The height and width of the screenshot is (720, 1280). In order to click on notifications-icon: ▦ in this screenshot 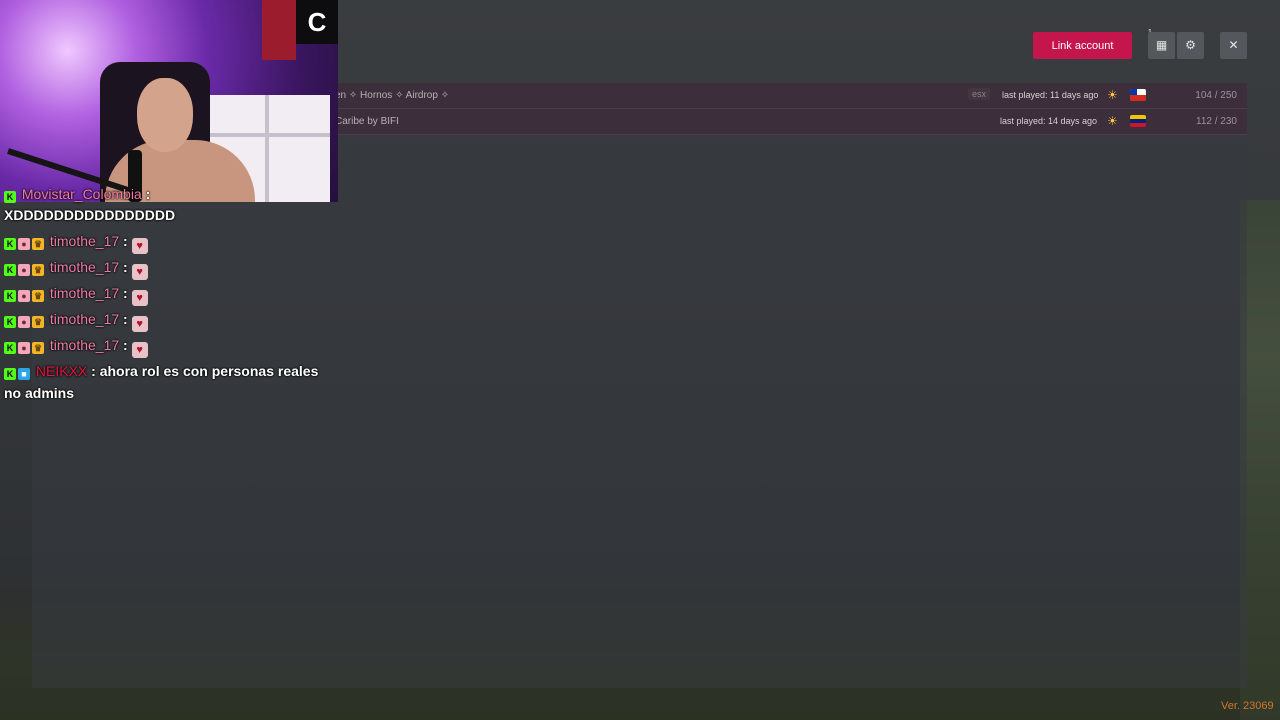, I will do `click(1161, 45)`.